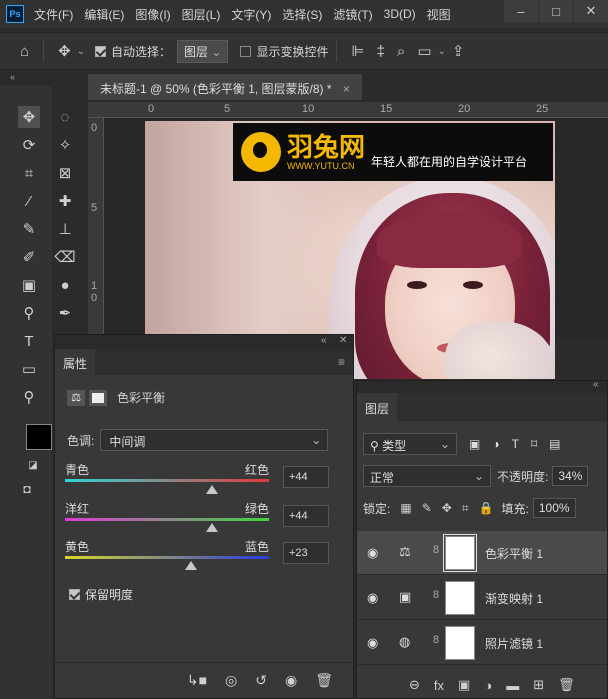 The width and height of the screenshot is (608, 699). I want to click on preserve-luminosity-checkbox, so click(74, 594).